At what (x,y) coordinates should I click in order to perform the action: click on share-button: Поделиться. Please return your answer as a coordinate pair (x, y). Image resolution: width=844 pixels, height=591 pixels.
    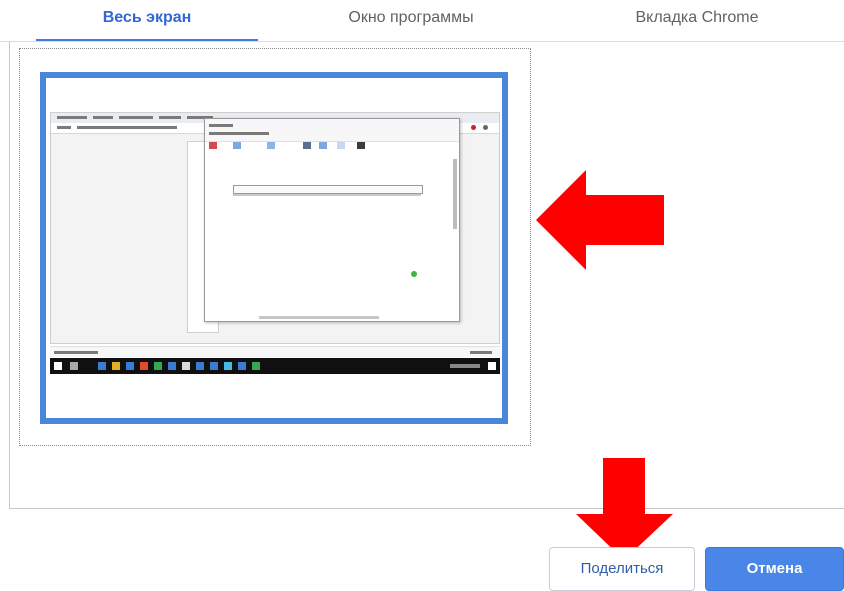
    Looking at the image, I should click on (622, 569).